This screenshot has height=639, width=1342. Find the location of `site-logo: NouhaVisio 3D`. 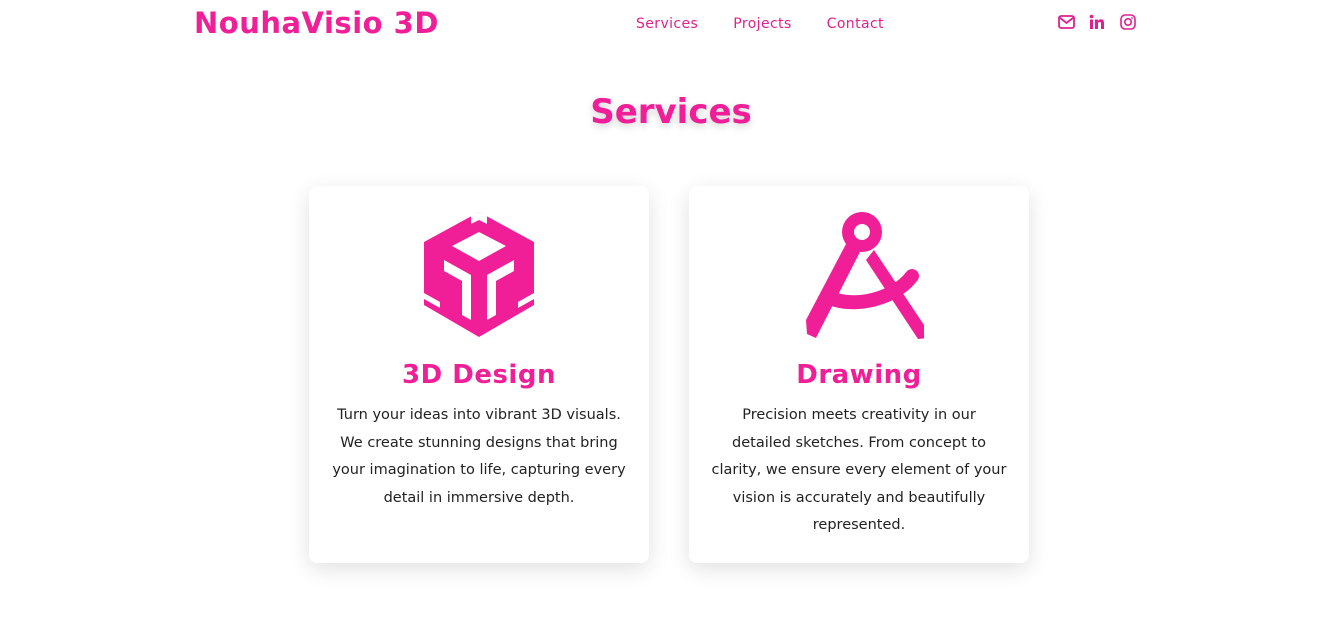

site-logo: NouhaVisio 3D is located at coordinates (316, 23).